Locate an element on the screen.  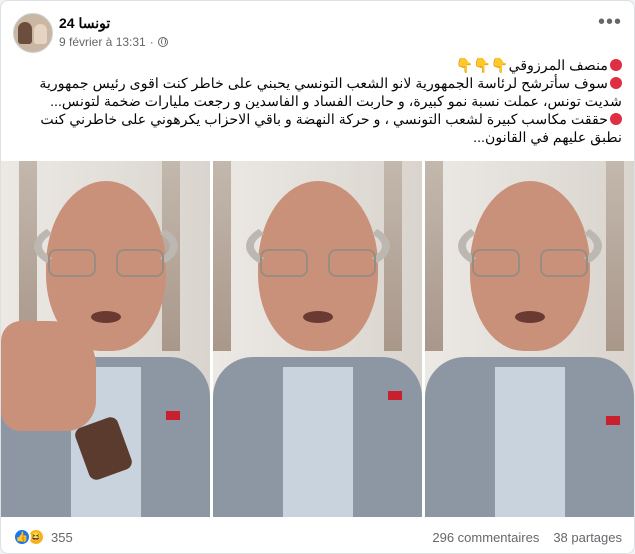
like-reaction-icon: 👍 is located at coordinates (22, 537).